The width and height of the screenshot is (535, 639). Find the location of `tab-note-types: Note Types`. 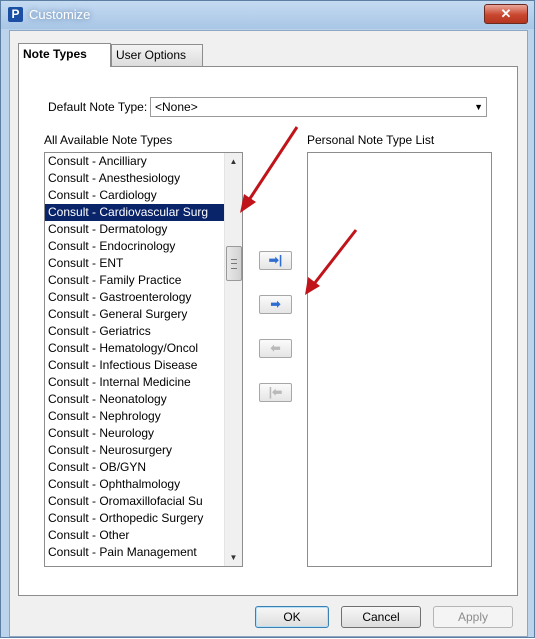

tab-note-types: Note Types is located at coordinates (64, 55).